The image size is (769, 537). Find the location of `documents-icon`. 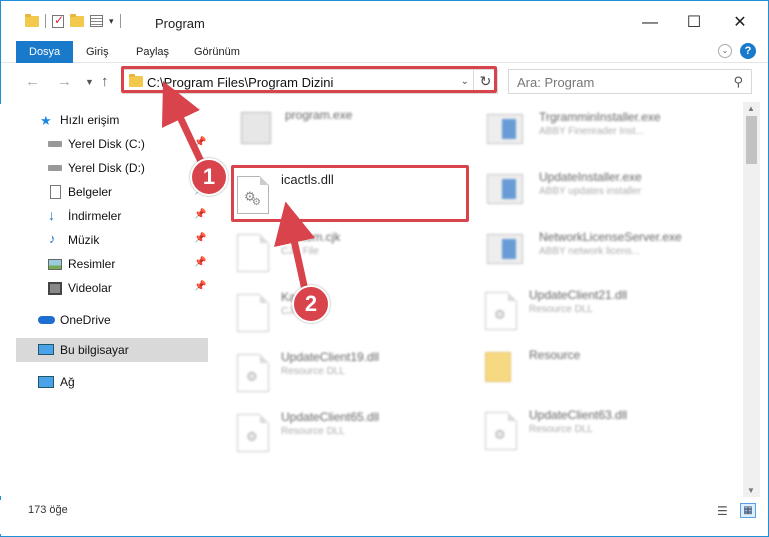

documents-icon is located at coordinates (55, 192).